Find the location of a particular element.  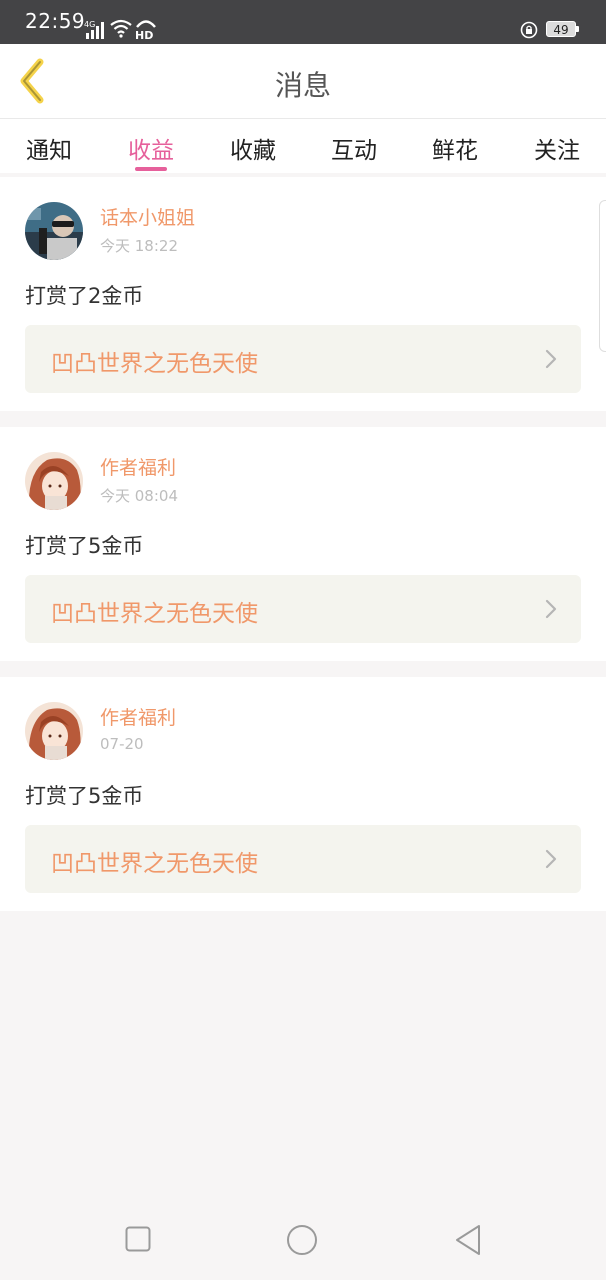

battery-level: 49 is located at coordinates (561, 29).